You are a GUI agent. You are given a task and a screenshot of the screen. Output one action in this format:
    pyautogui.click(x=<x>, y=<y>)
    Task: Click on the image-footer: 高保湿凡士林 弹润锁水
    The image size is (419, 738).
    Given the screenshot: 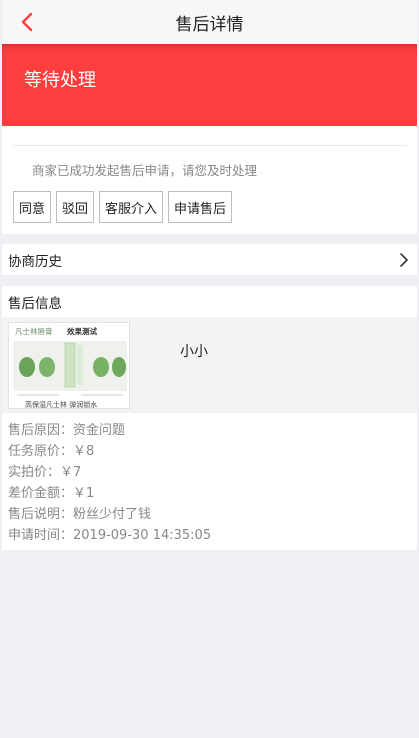 What is the action you would take?
    pyautogui.click(x=61, y=404)
    